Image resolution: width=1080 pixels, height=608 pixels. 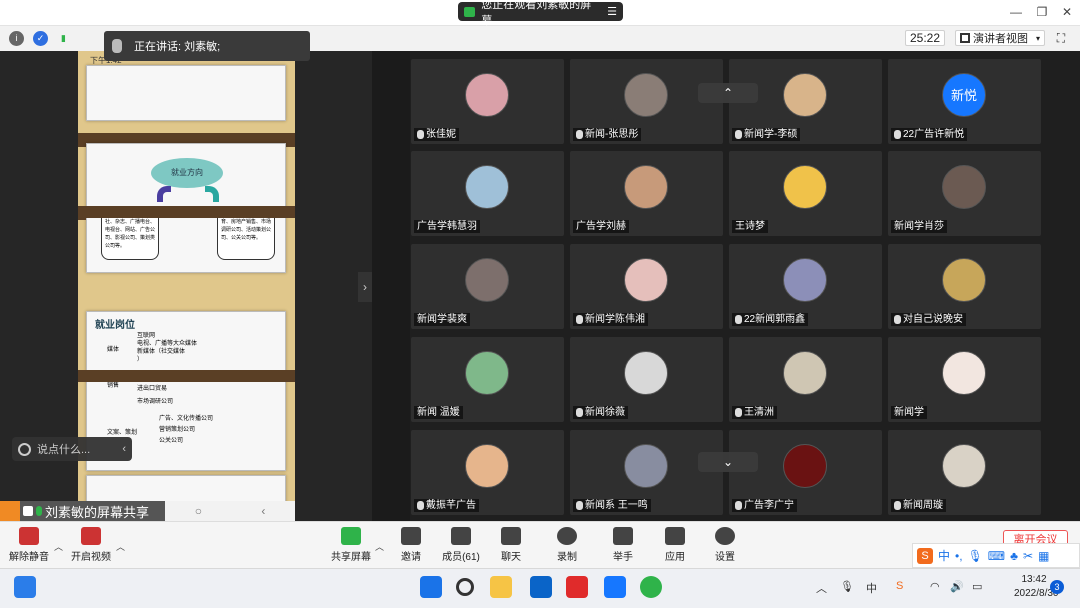 What do you see at coordinates (1036, 587) in the screenshot?
I see `system-clock: 13:42 2022/8/30` at bounding box center [1036, 587].